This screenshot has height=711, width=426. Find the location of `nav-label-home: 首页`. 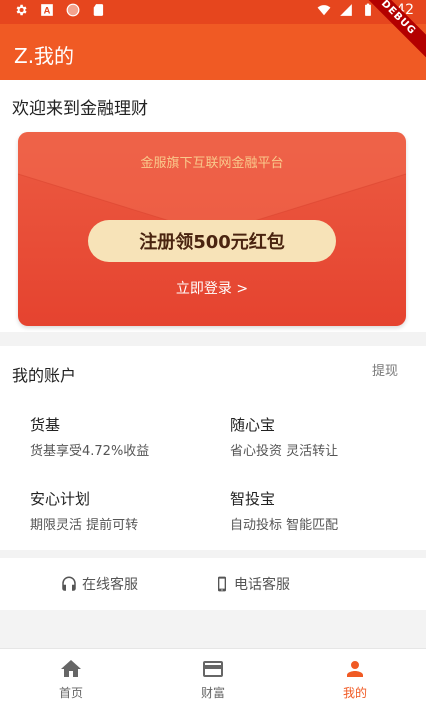

nav-label-home: 首页 is located at coordinates (70, 693).